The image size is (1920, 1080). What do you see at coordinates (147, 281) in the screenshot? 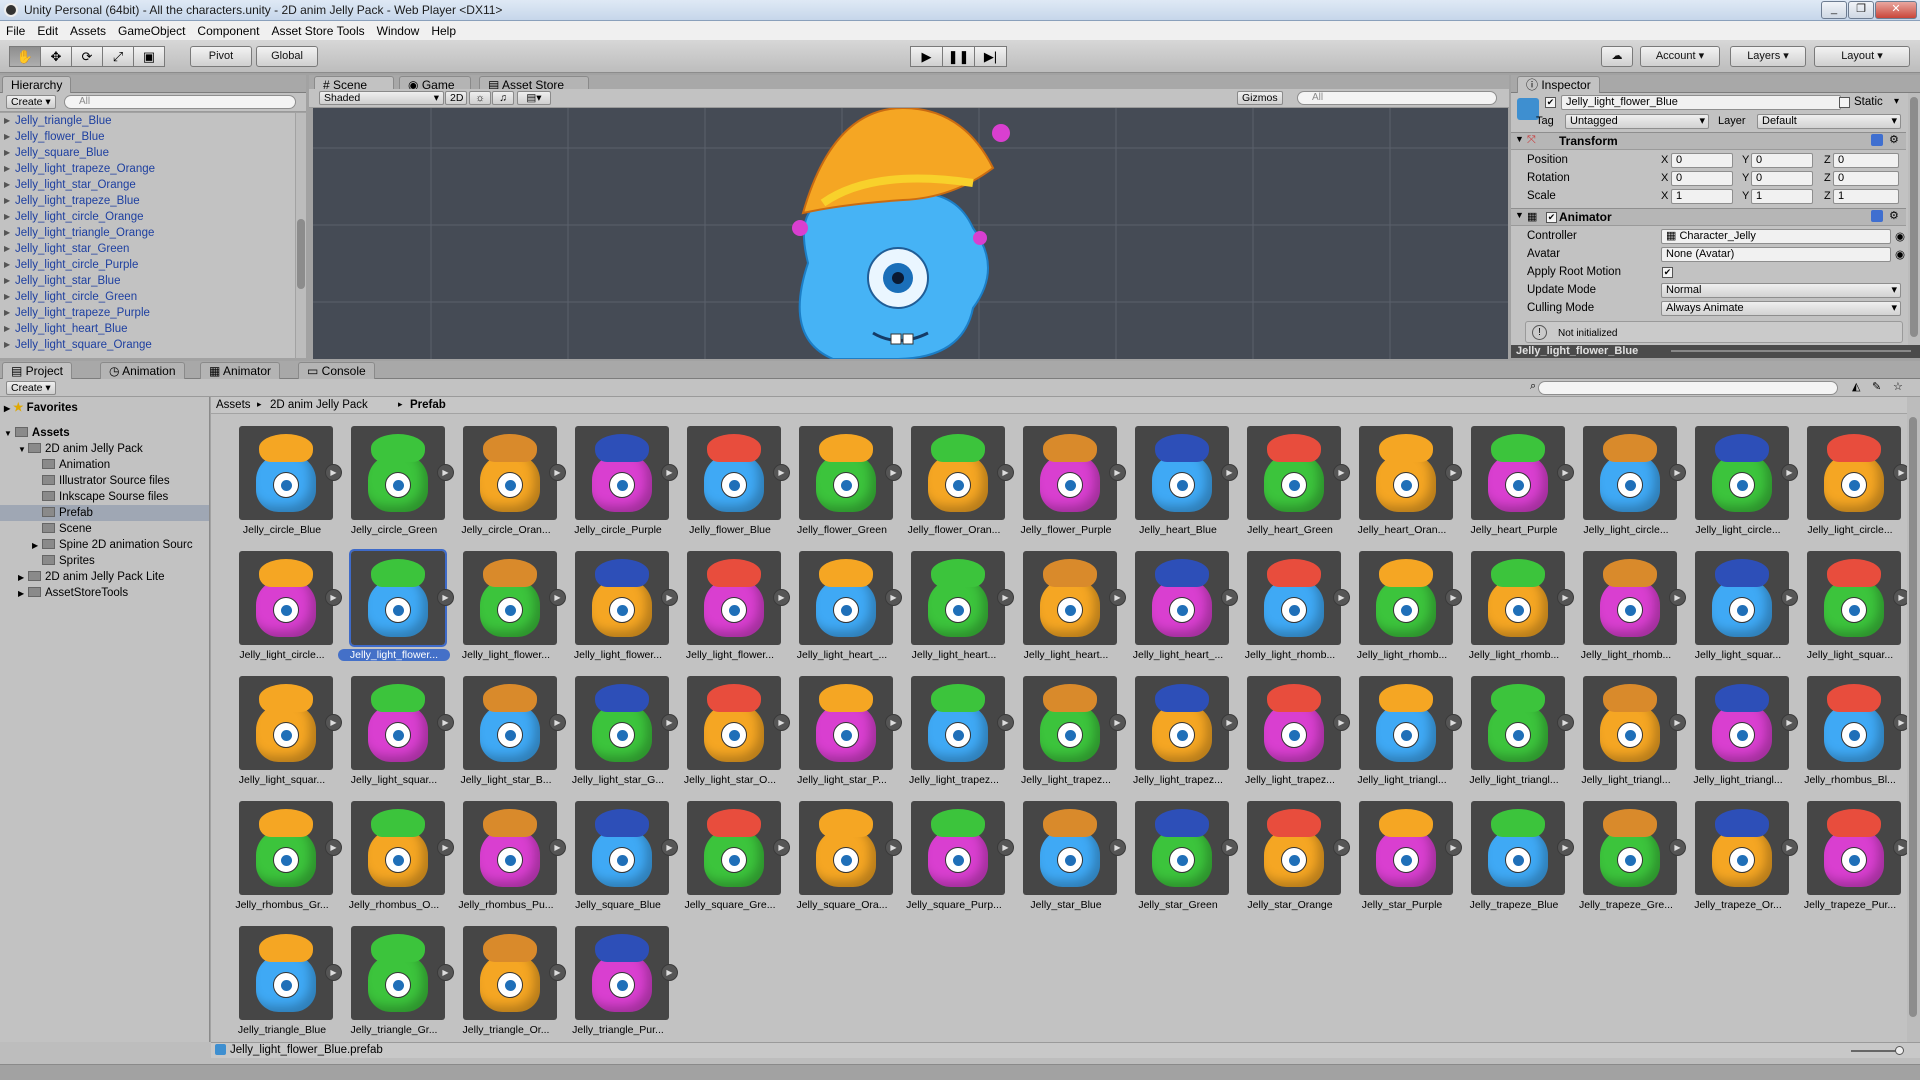
I see `hierarchy-item: Jelly_light_star_Blue` at bounding box center [147, 281].